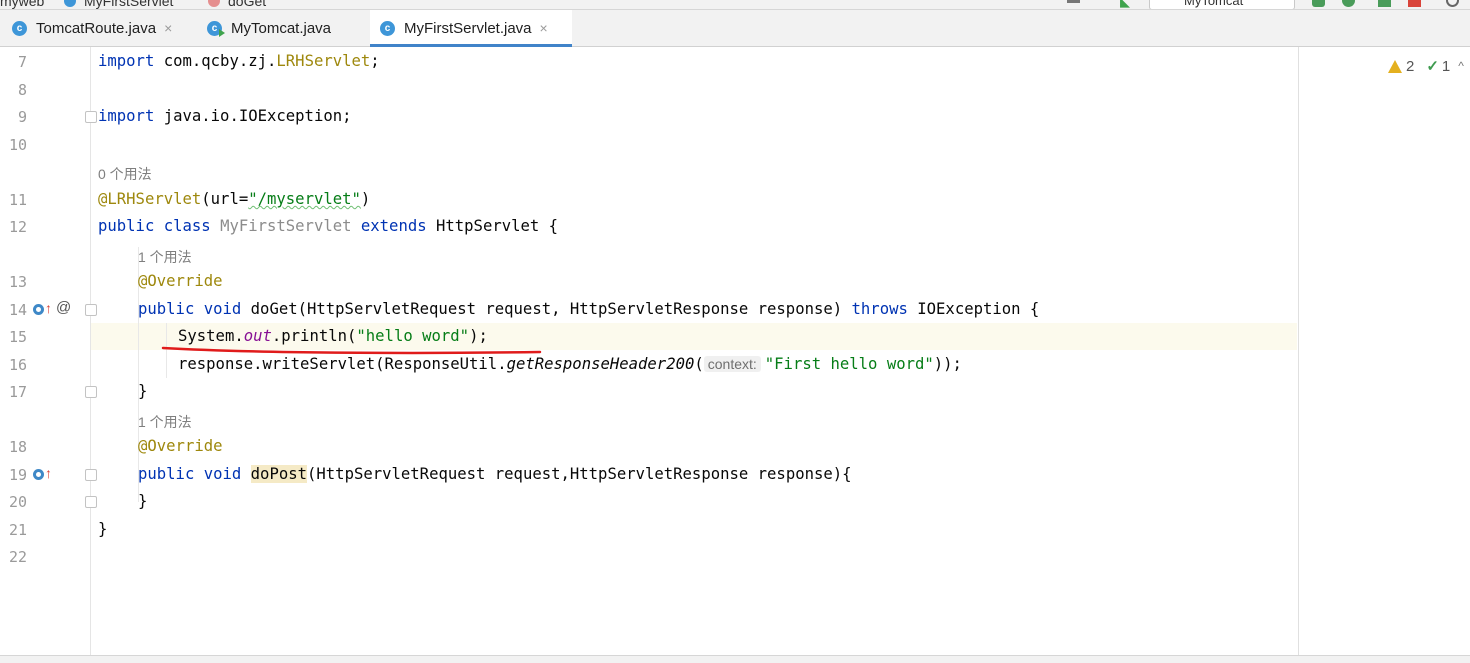 This screenshot has width=1470, height=663. I want to click on run-config-selector: MyTomcat, so click(1222, 4).